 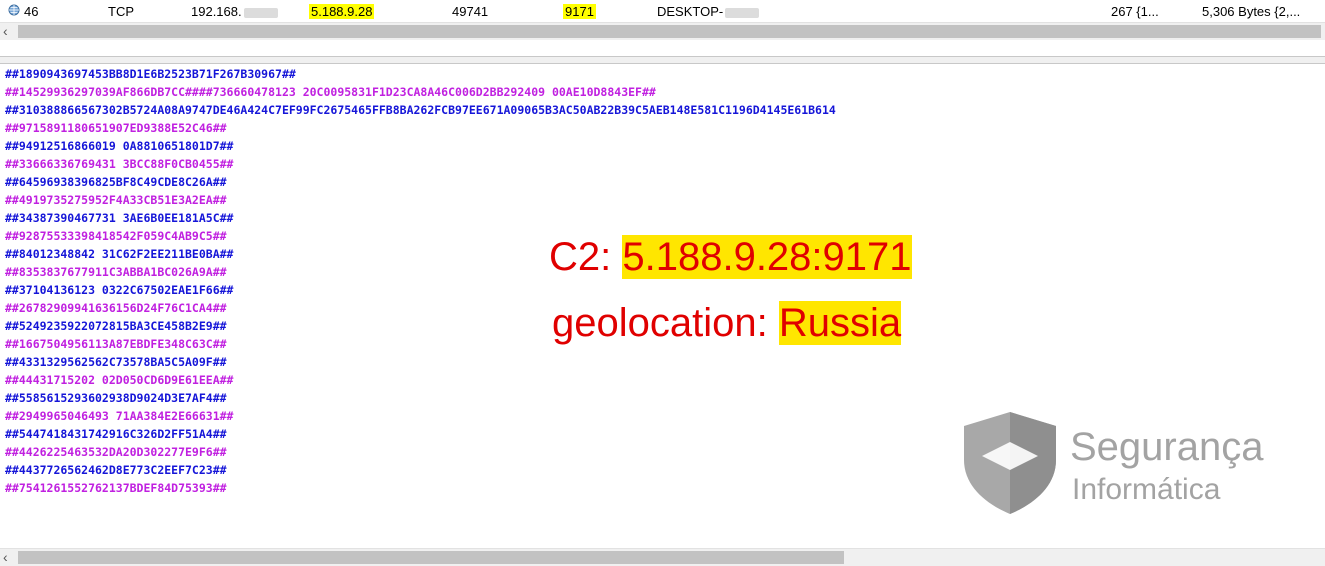 I want to click on destination-port: 9171, so click(x=579, y=11).